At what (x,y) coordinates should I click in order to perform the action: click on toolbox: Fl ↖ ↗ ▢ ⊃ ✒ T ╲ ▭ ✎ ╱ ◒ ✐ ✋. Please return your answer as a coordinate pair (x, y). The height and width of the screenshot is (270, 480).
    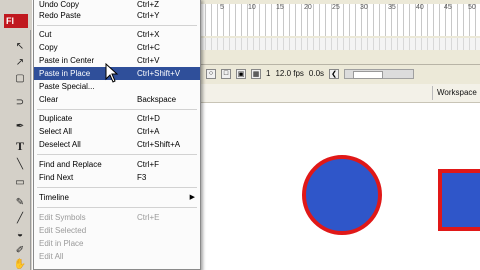
    Looking at the image, I should click on (16, 135).